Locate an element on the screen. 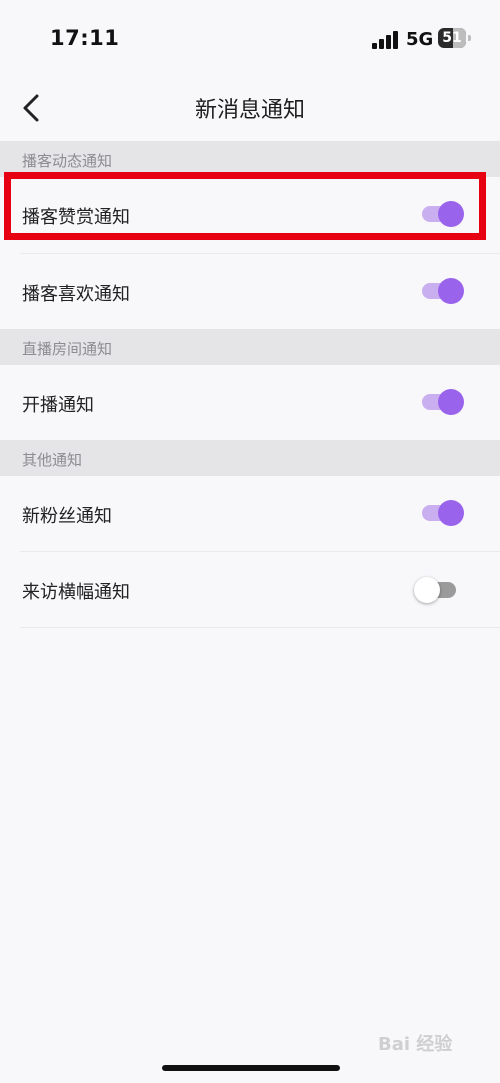  setting-row-visit-banner: 来访横幅通知 is located at coordinates (250, 589).